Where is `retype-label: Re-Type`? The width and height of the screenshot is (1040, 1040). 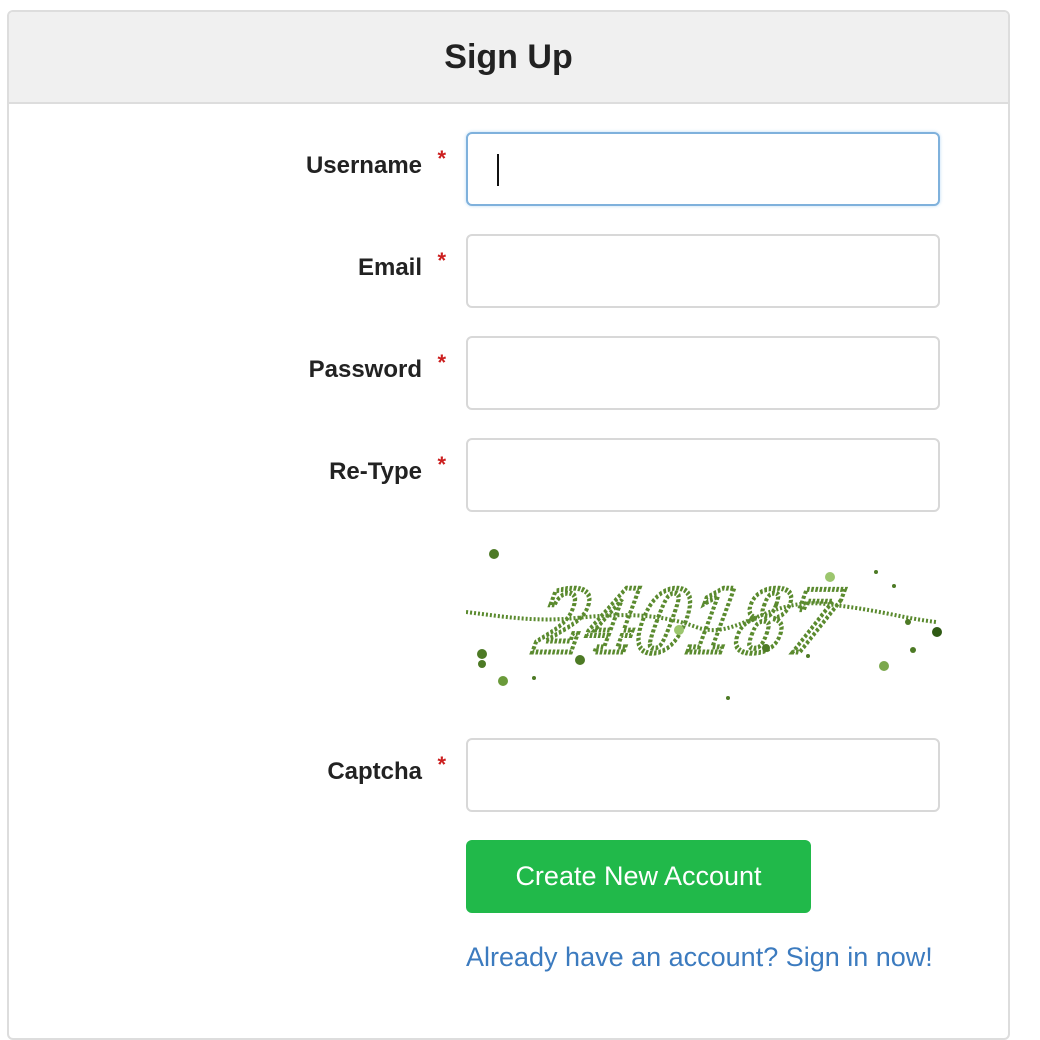
retype-label: Re-Type is located at coordinates (375, 471).